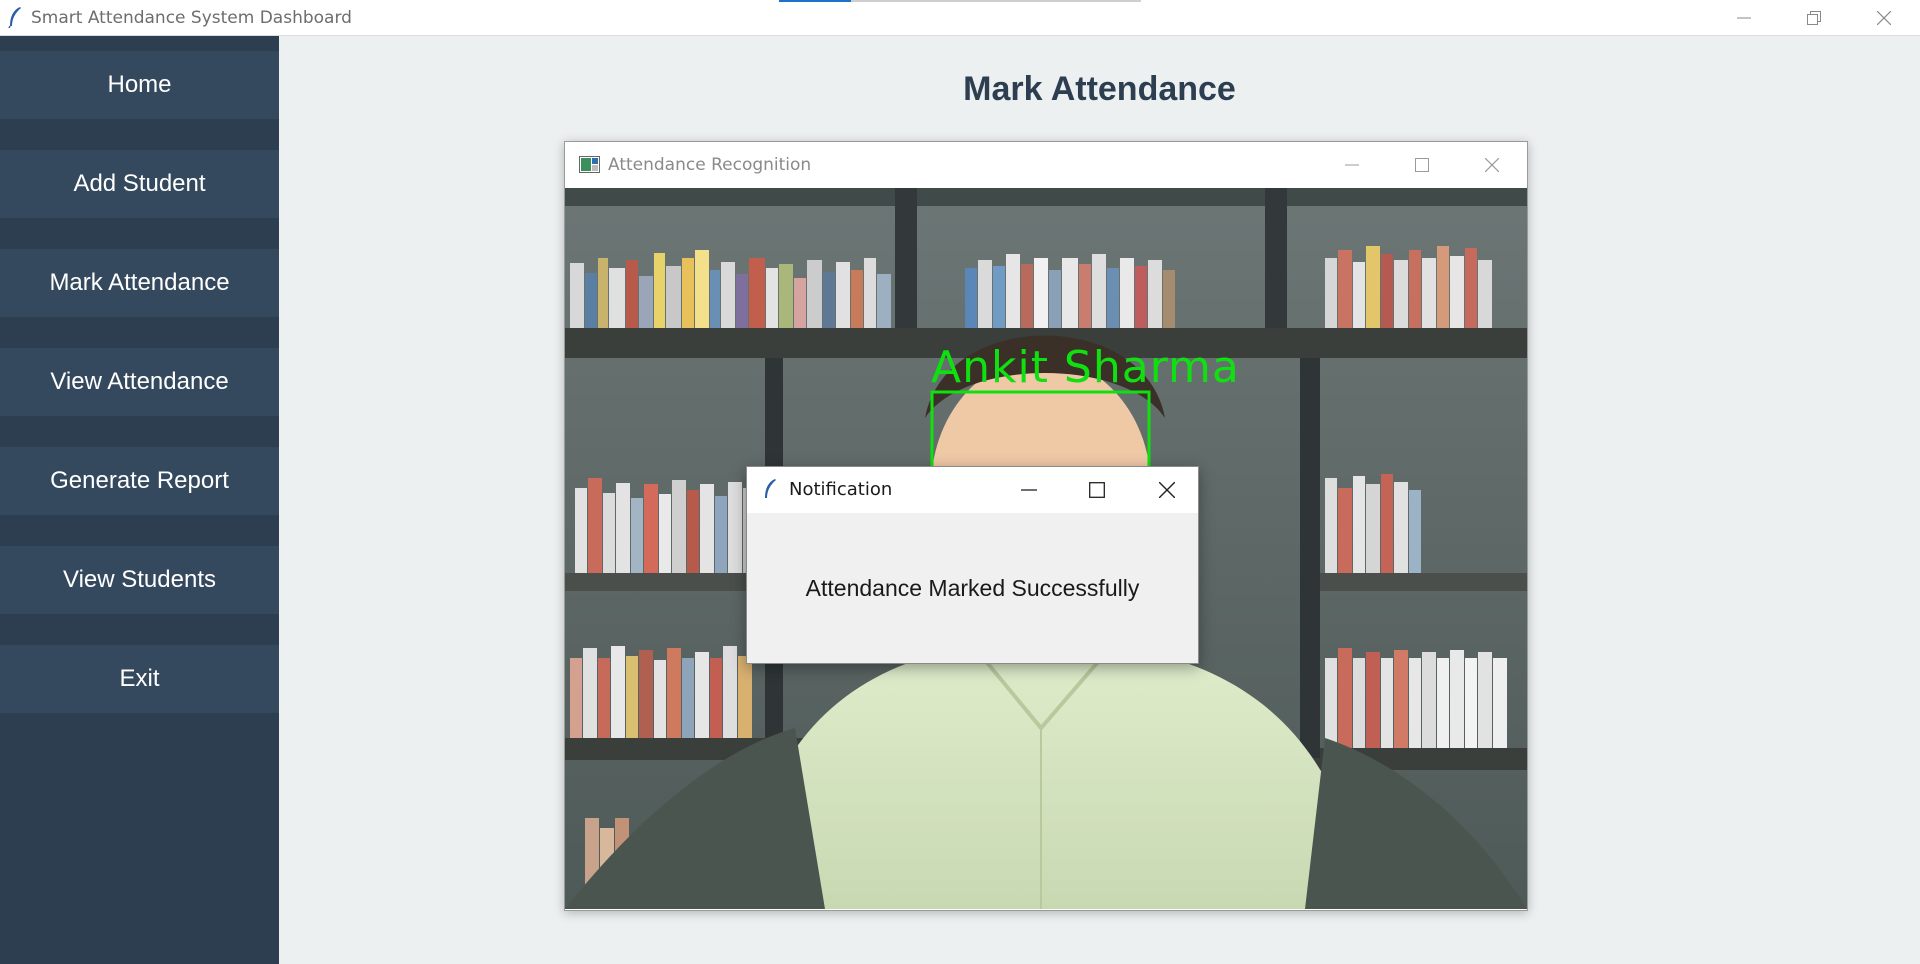  Describe the element at coordinates (972, 490) in the screenshot. I see `notification-titlebar: Notification` at that location.